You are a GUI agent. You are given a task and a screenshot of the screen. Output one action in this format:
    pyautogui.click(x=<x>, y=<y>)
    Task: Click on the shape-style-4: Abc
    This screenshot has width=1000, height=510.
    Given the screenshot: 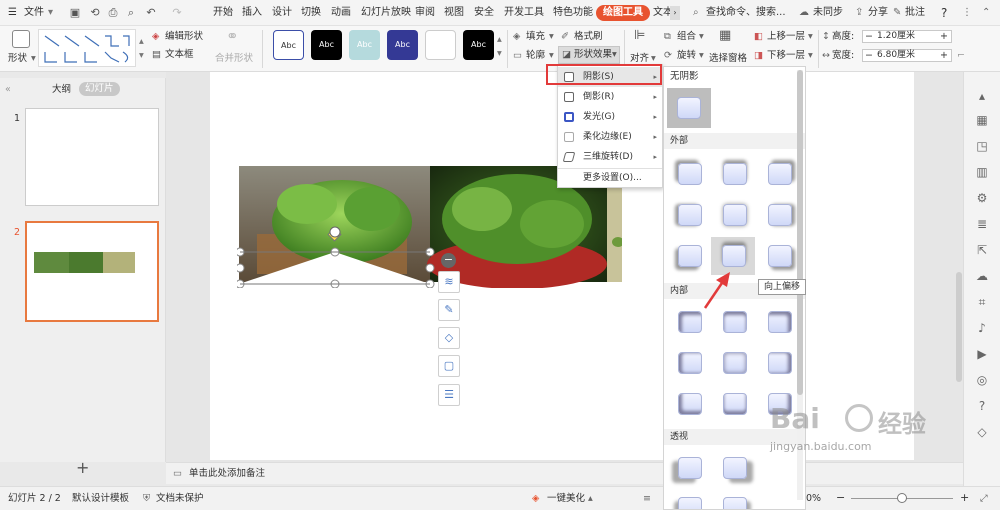 What is the action you would take?
    pyautogui.click(x=402, y=45)
    